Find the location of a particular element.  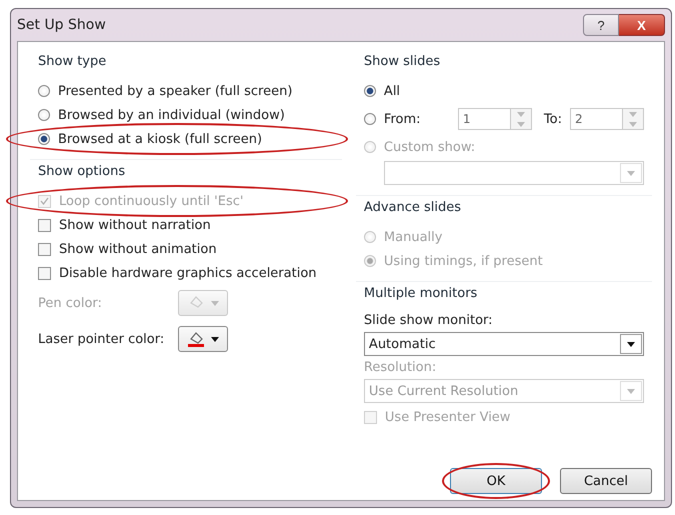

color-picker is located at coordinates (203, 339).